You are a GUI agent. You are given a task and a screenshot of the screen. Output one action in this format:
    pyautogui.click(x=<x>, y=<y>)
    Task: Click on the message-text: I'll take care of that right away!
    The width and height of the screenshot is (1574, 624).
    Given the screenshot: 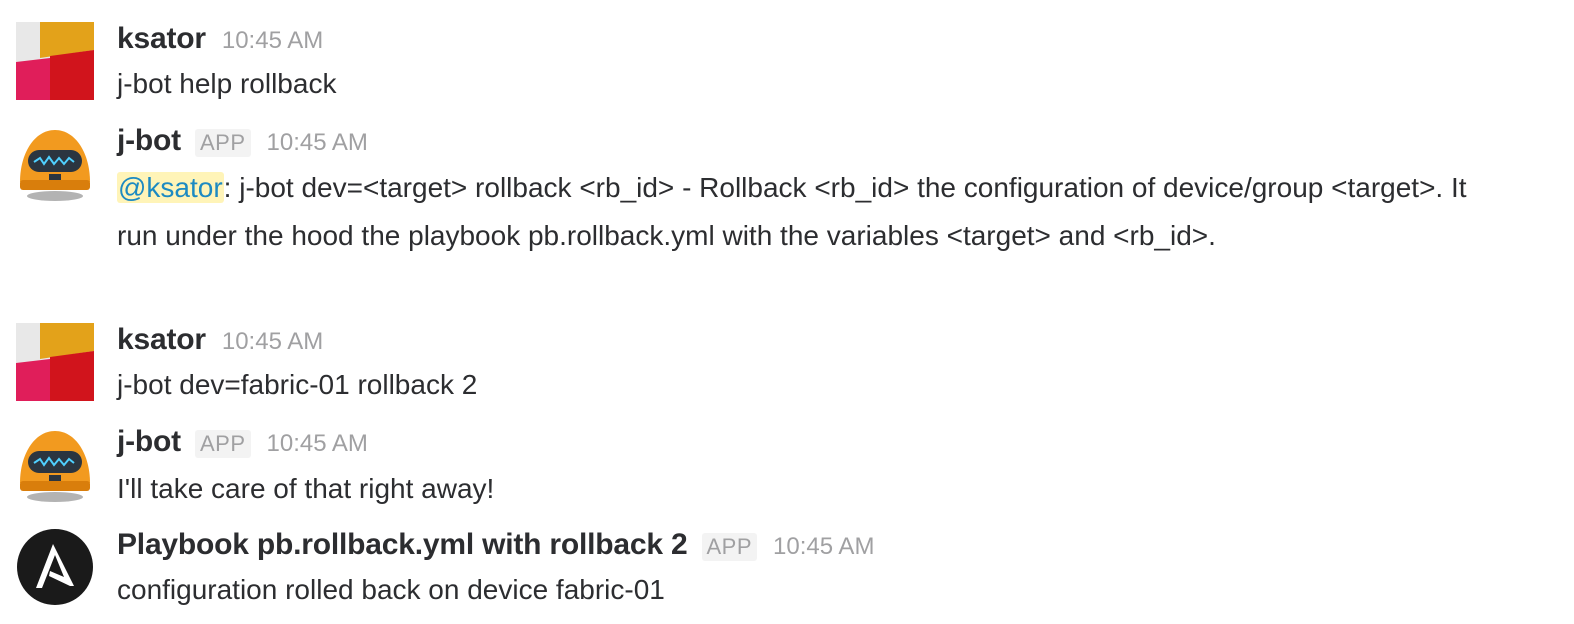 What is the action you would take?
    pyautogui.click(x=306, y=488)
    